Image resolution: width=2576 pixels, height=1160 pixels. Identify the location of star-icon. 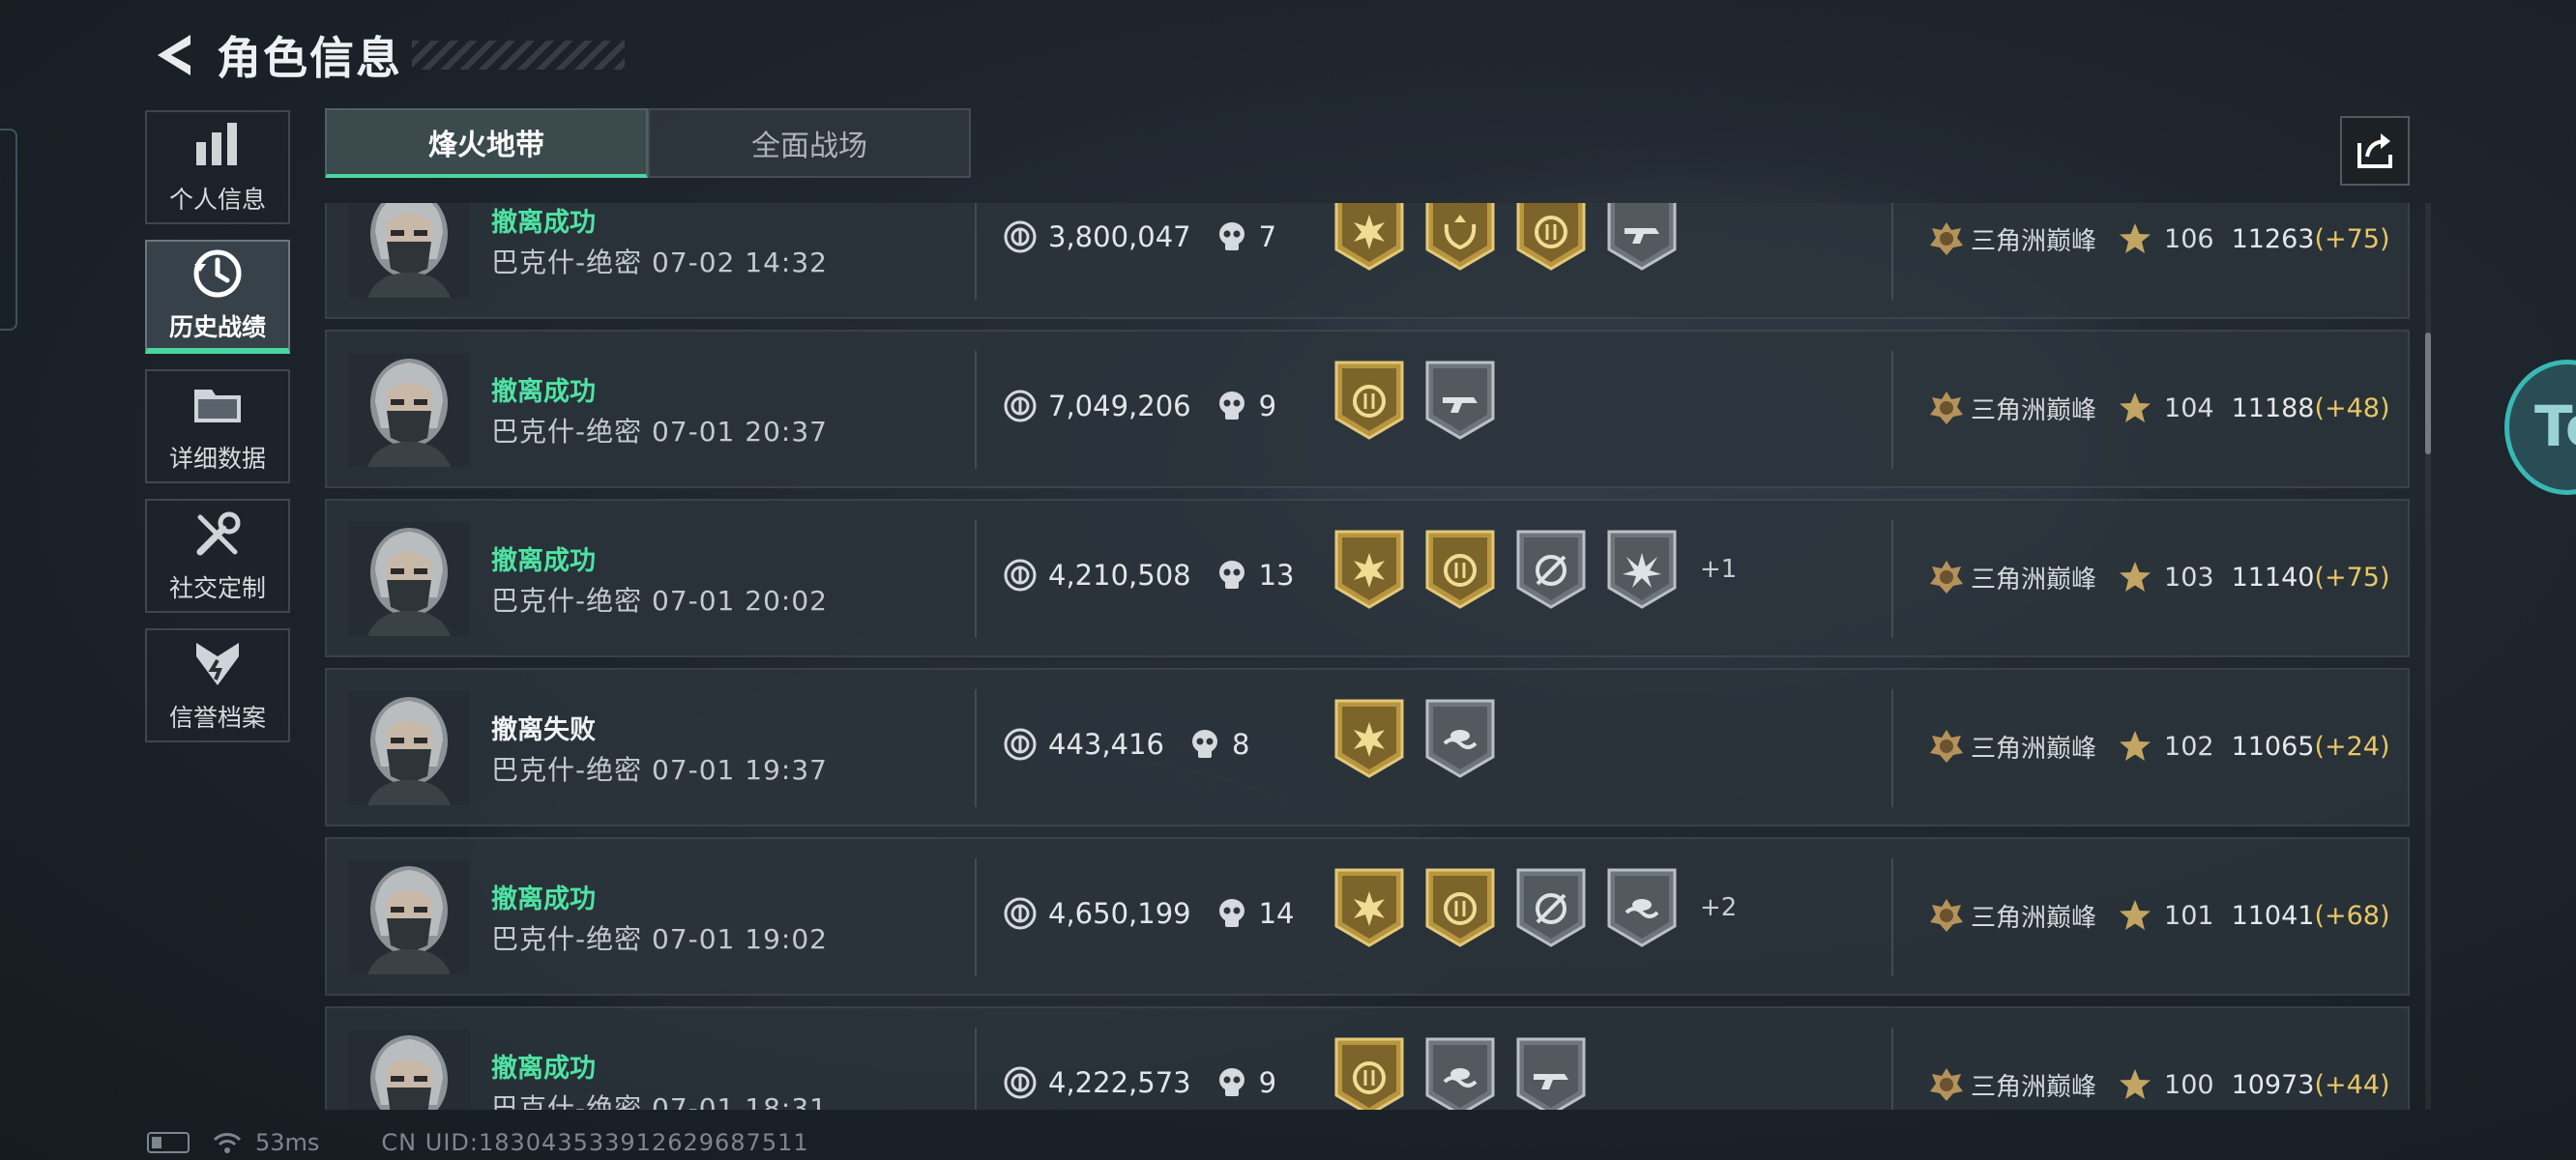
(2135, 408).